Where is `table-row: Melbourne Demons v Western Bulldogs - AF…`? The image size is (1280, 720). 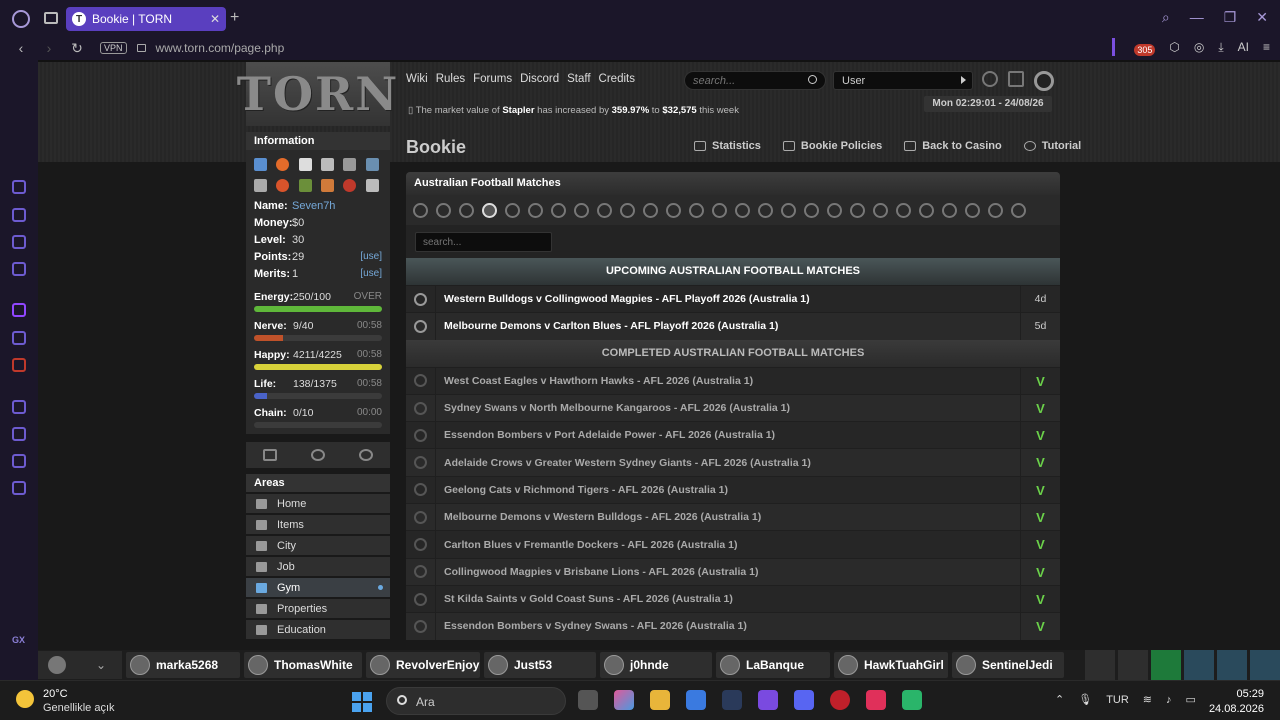
table-row: Melbourne Demons v Western Bulldogs - AF… is located at coordinates (733, 517).